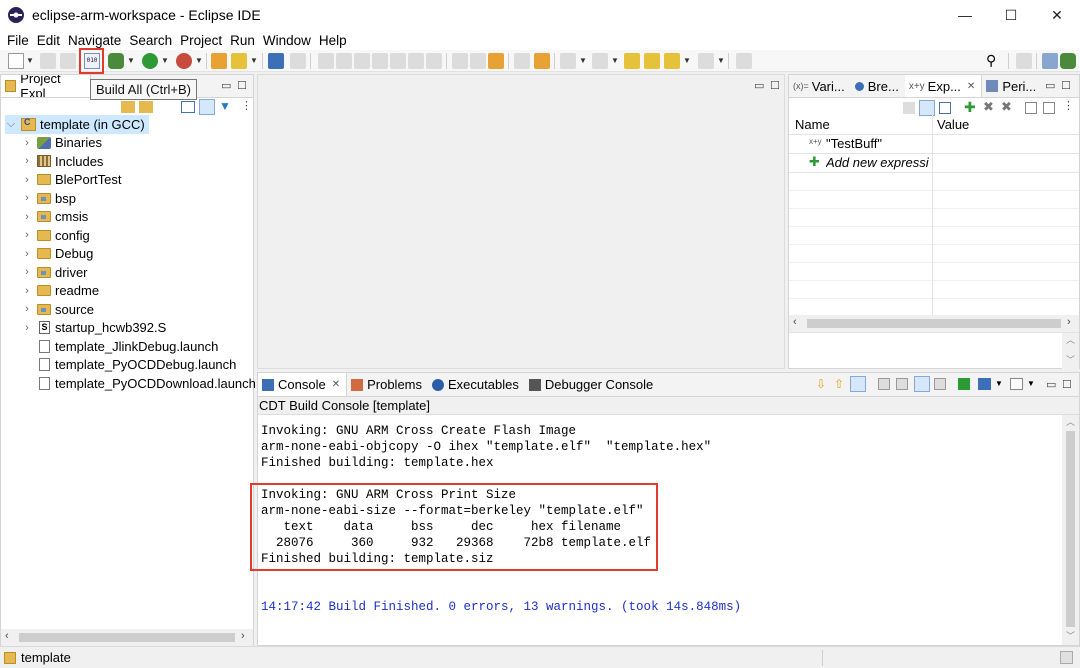 The height and width of the screenshot is (668, 1080). I want to click on menu-project: Project, so click(201, 40).